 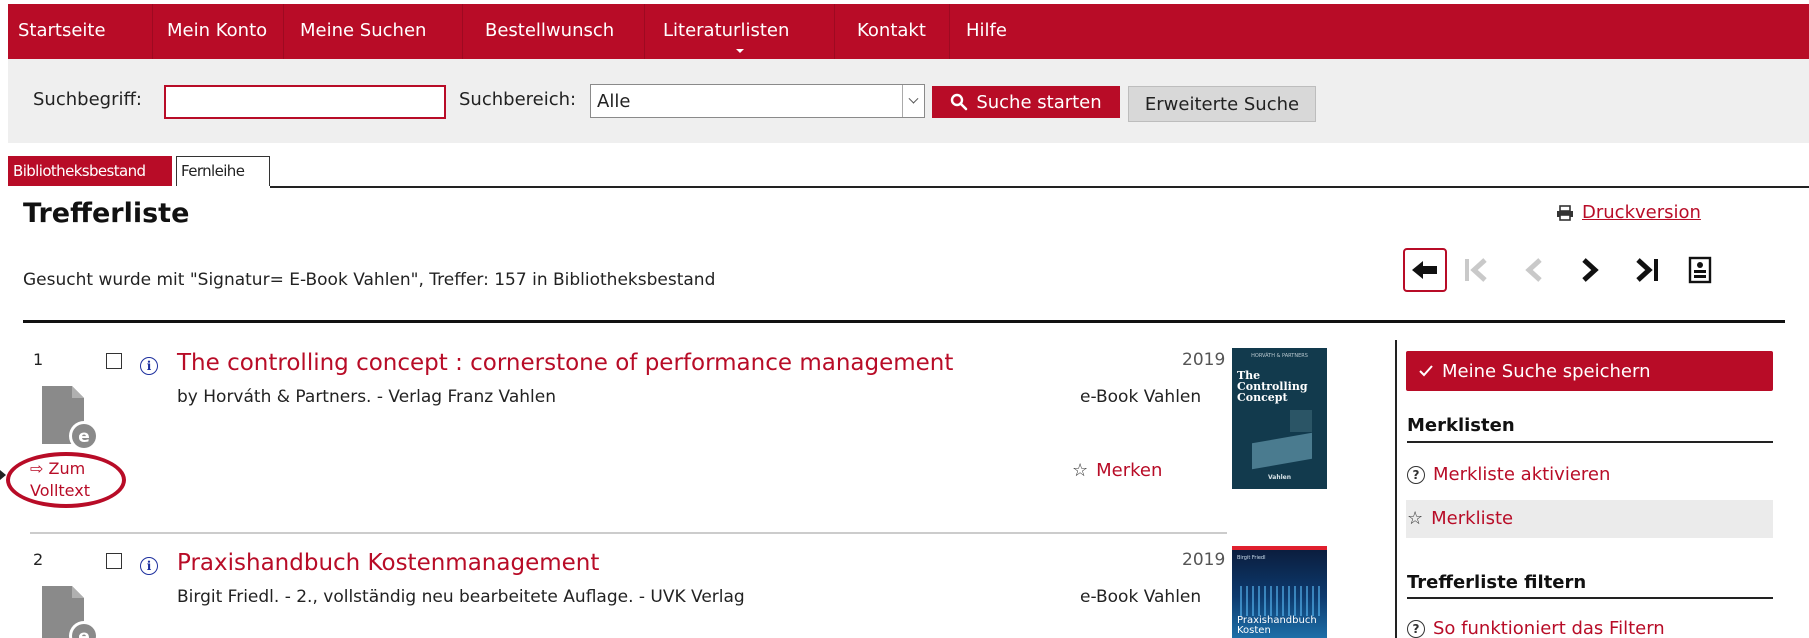 What do you see at coordinates (904, 321) in the screenshot?
I see `results-divider` at bounding box center [904, 321].